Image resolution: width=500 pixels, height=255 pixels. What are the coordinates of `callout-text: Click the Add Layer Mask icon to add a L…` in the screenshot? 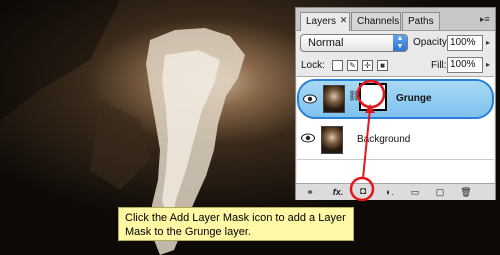 It's located at (235, 225).